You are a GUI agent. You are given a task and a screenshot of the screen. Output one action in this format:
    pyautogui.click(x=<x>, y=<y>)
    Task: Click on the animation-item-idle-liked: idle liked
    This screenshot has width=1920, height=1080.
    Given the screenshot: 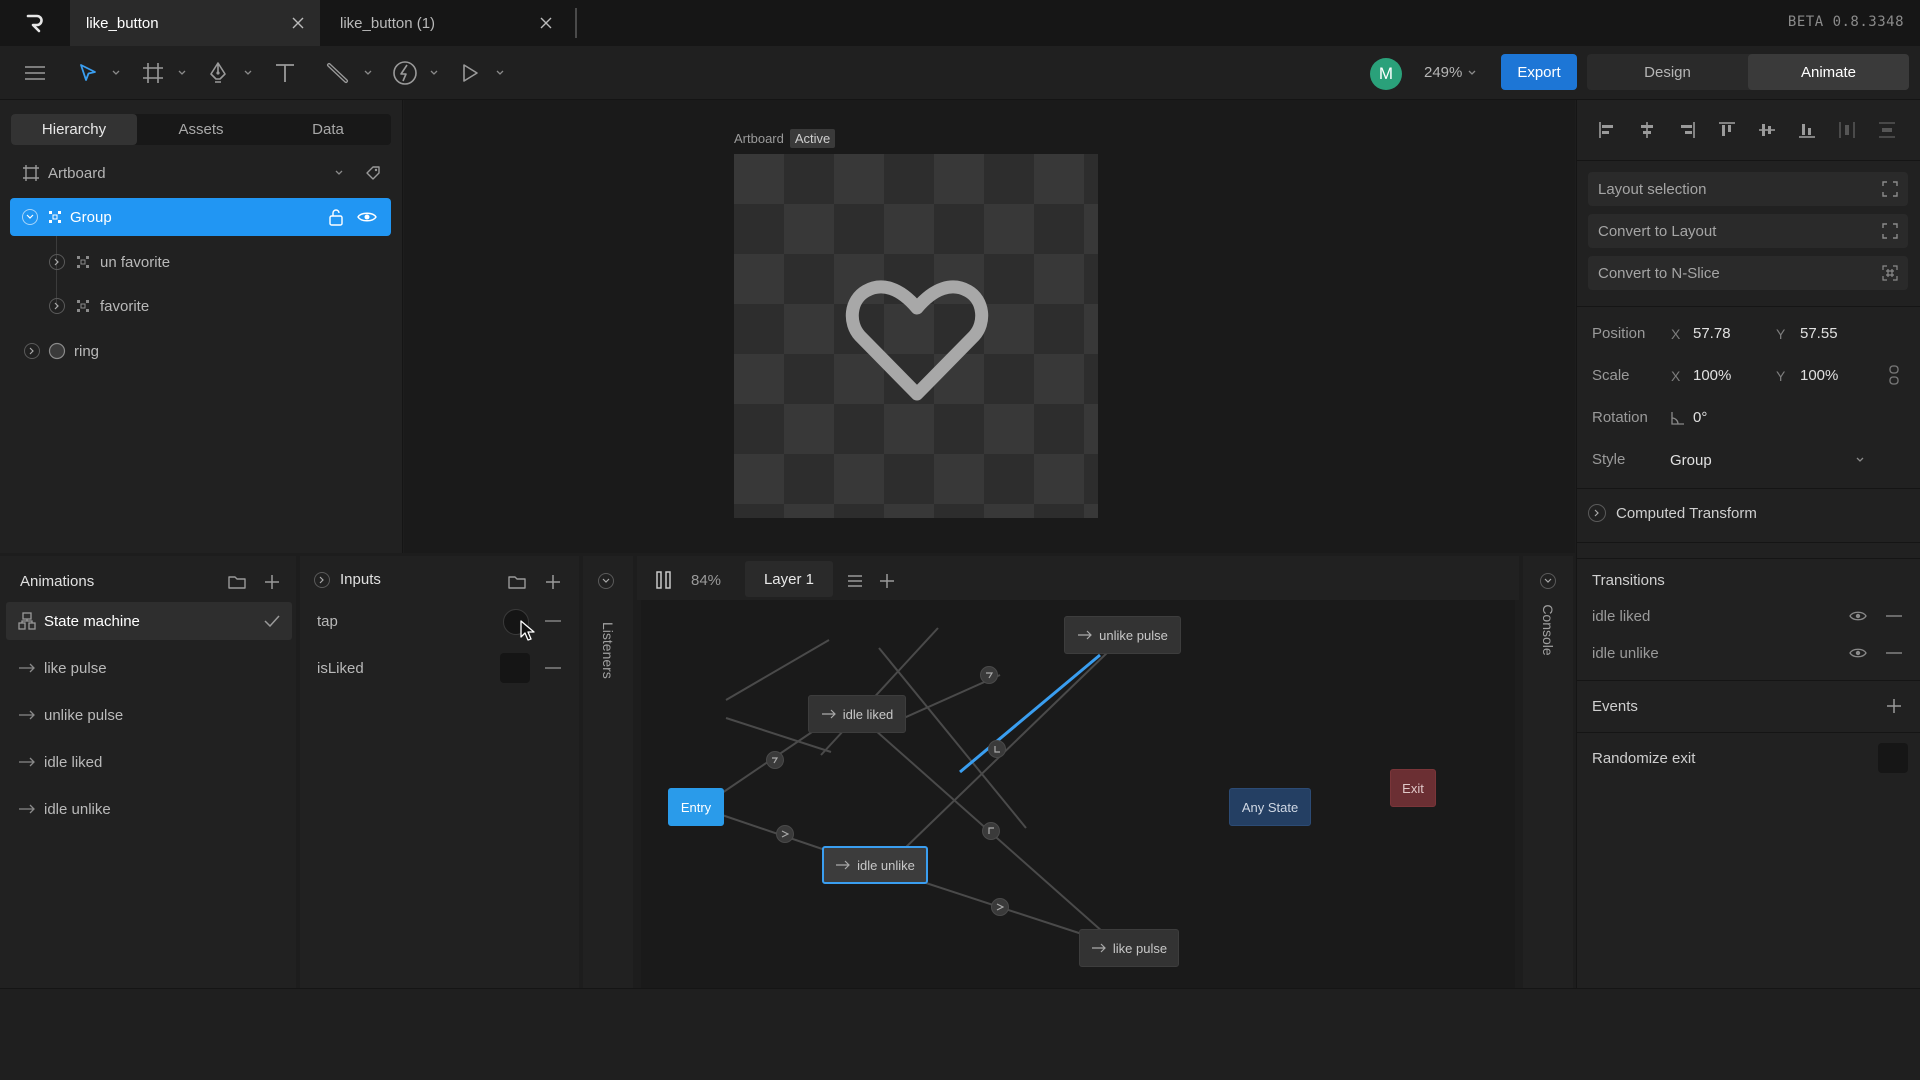 What is the action you would take?
    pyautogui.click(x=153, y=762)
    